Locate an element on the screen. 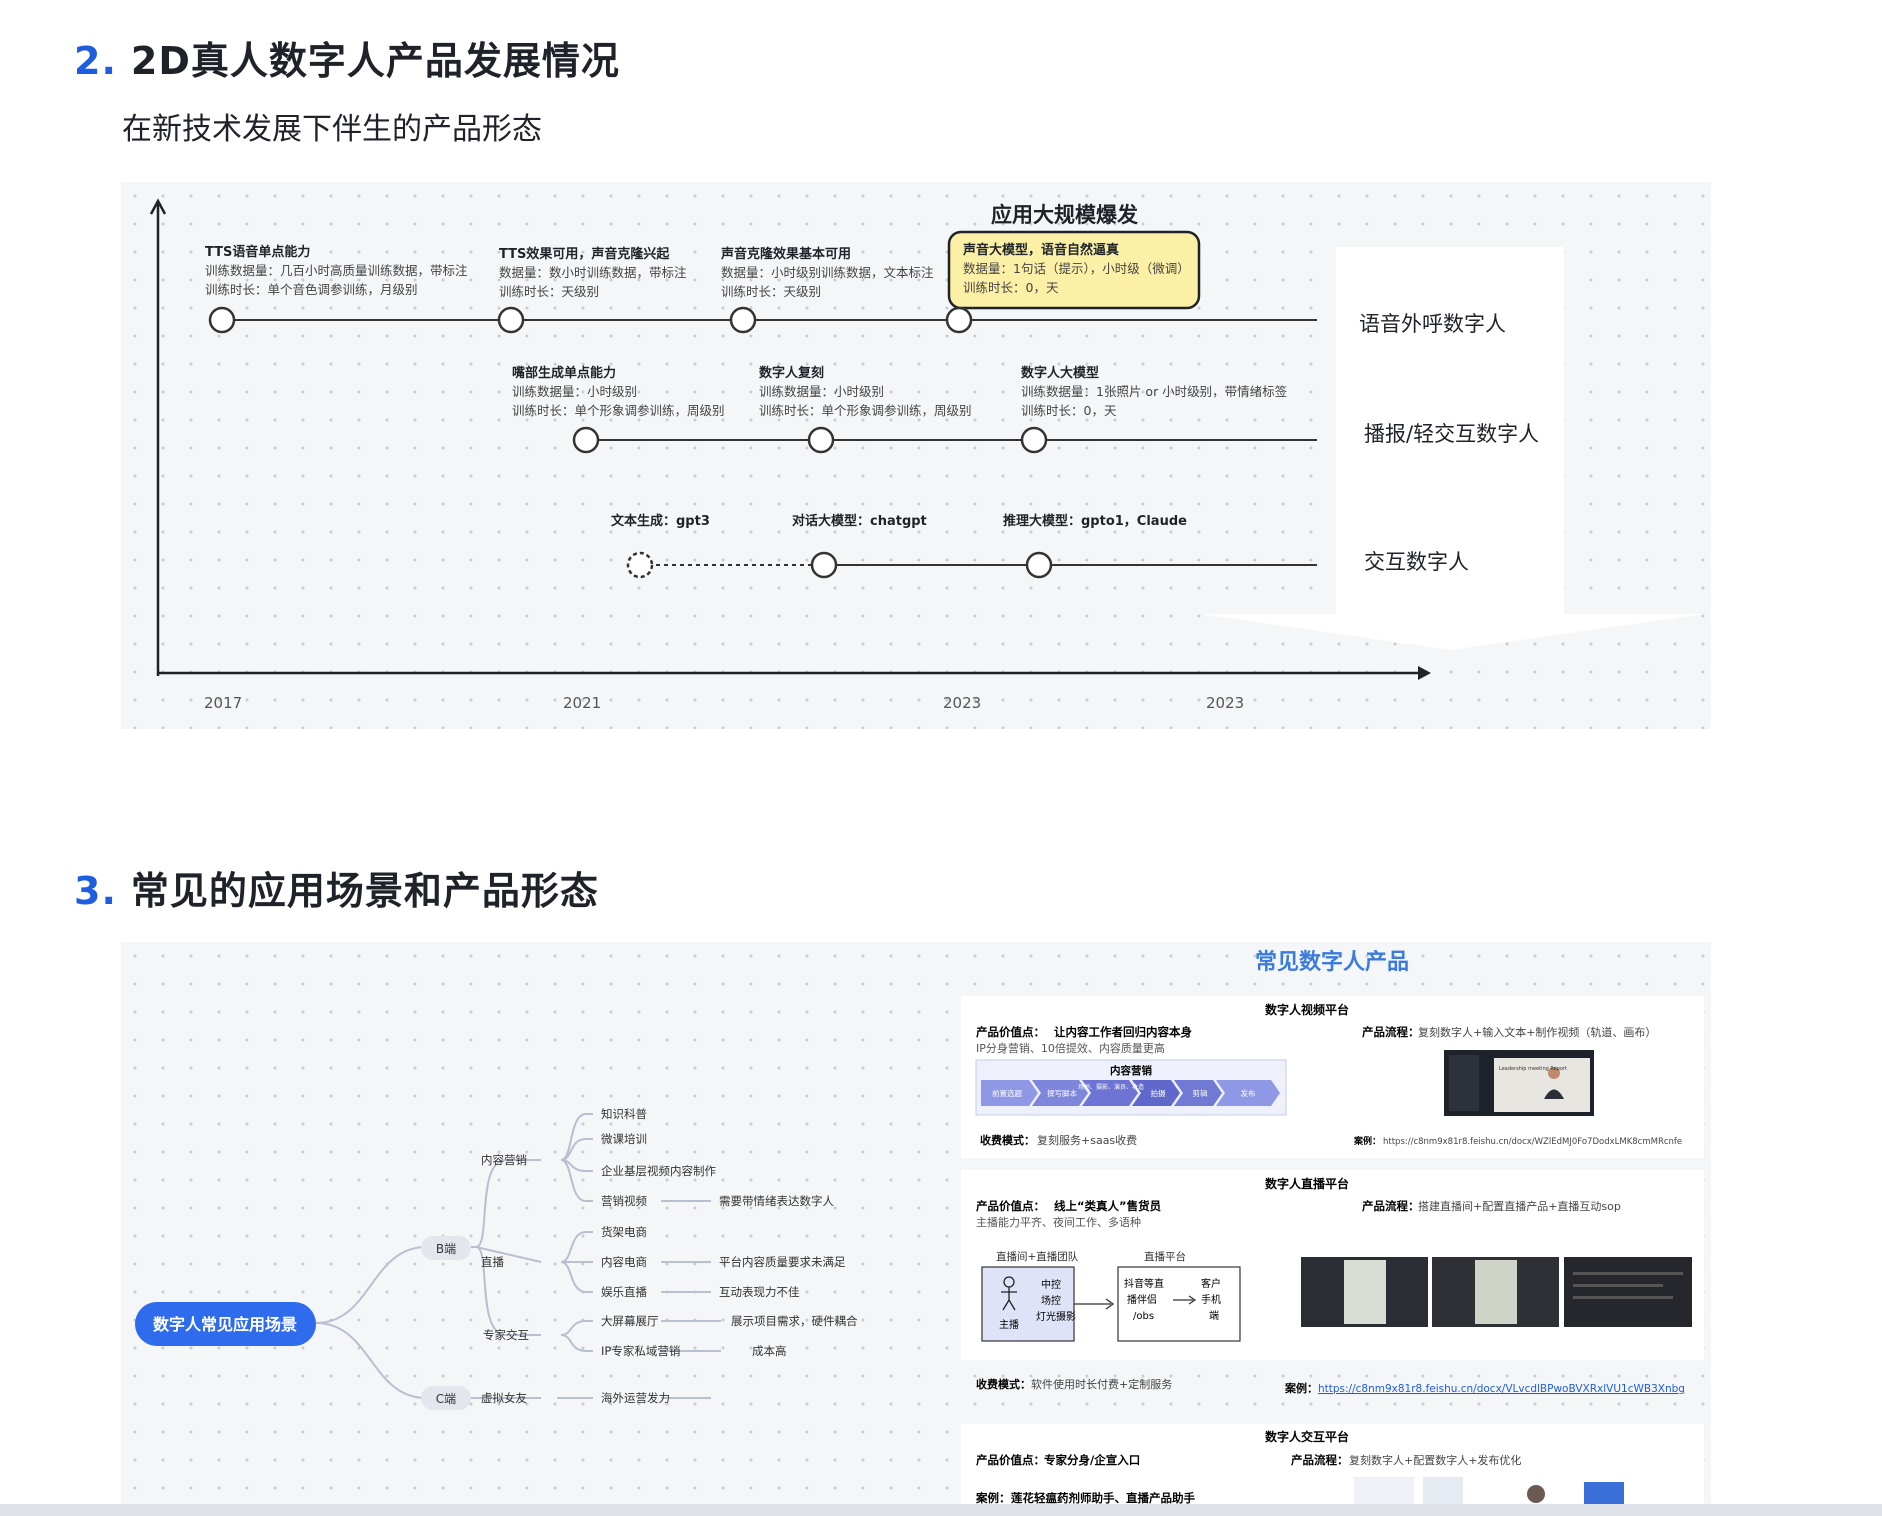 The width and height of the screenshot is (1882, 1516). node-title: 声音大模型，语音自然逼真 is located at coordinates (1040, 250).